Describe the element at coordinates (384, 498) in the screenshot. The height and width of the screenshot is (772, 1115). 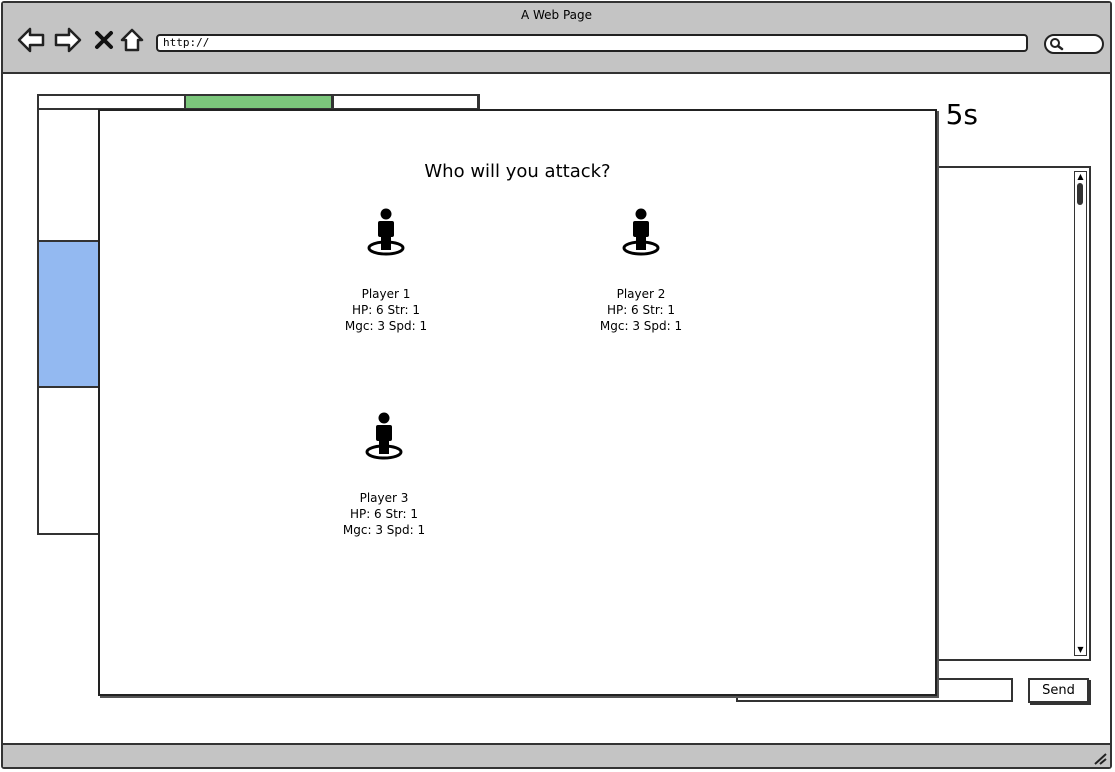
I see `player-name: Player 3` at that location.